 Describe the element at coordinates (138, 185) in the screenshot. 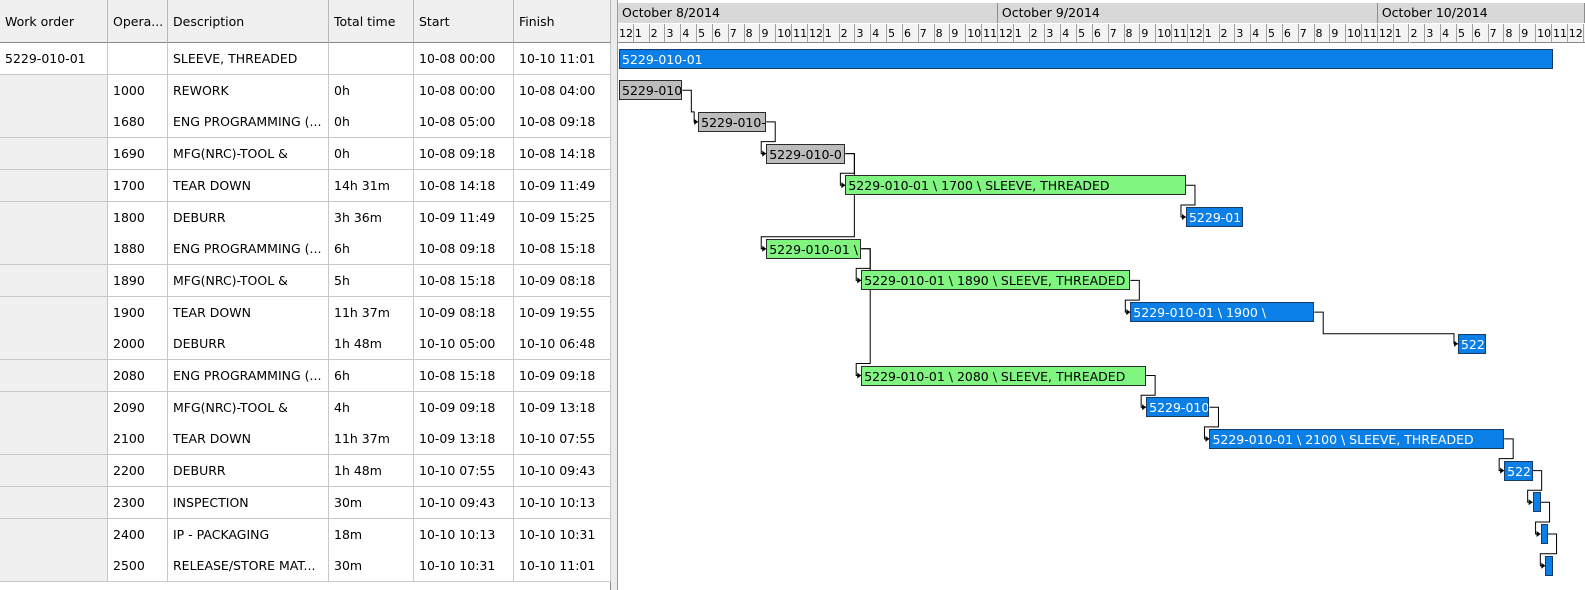

I see `cell-operation: 1700` at that location.